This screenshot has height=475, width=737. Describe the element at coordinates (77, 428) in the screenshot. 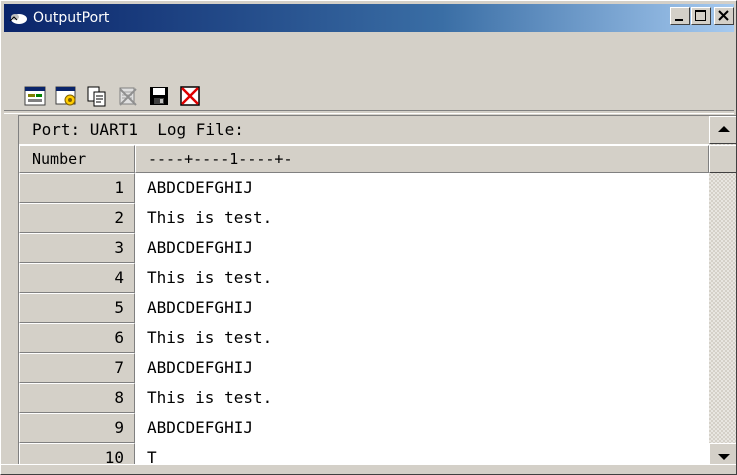

I see `row-number: 9` at that location.